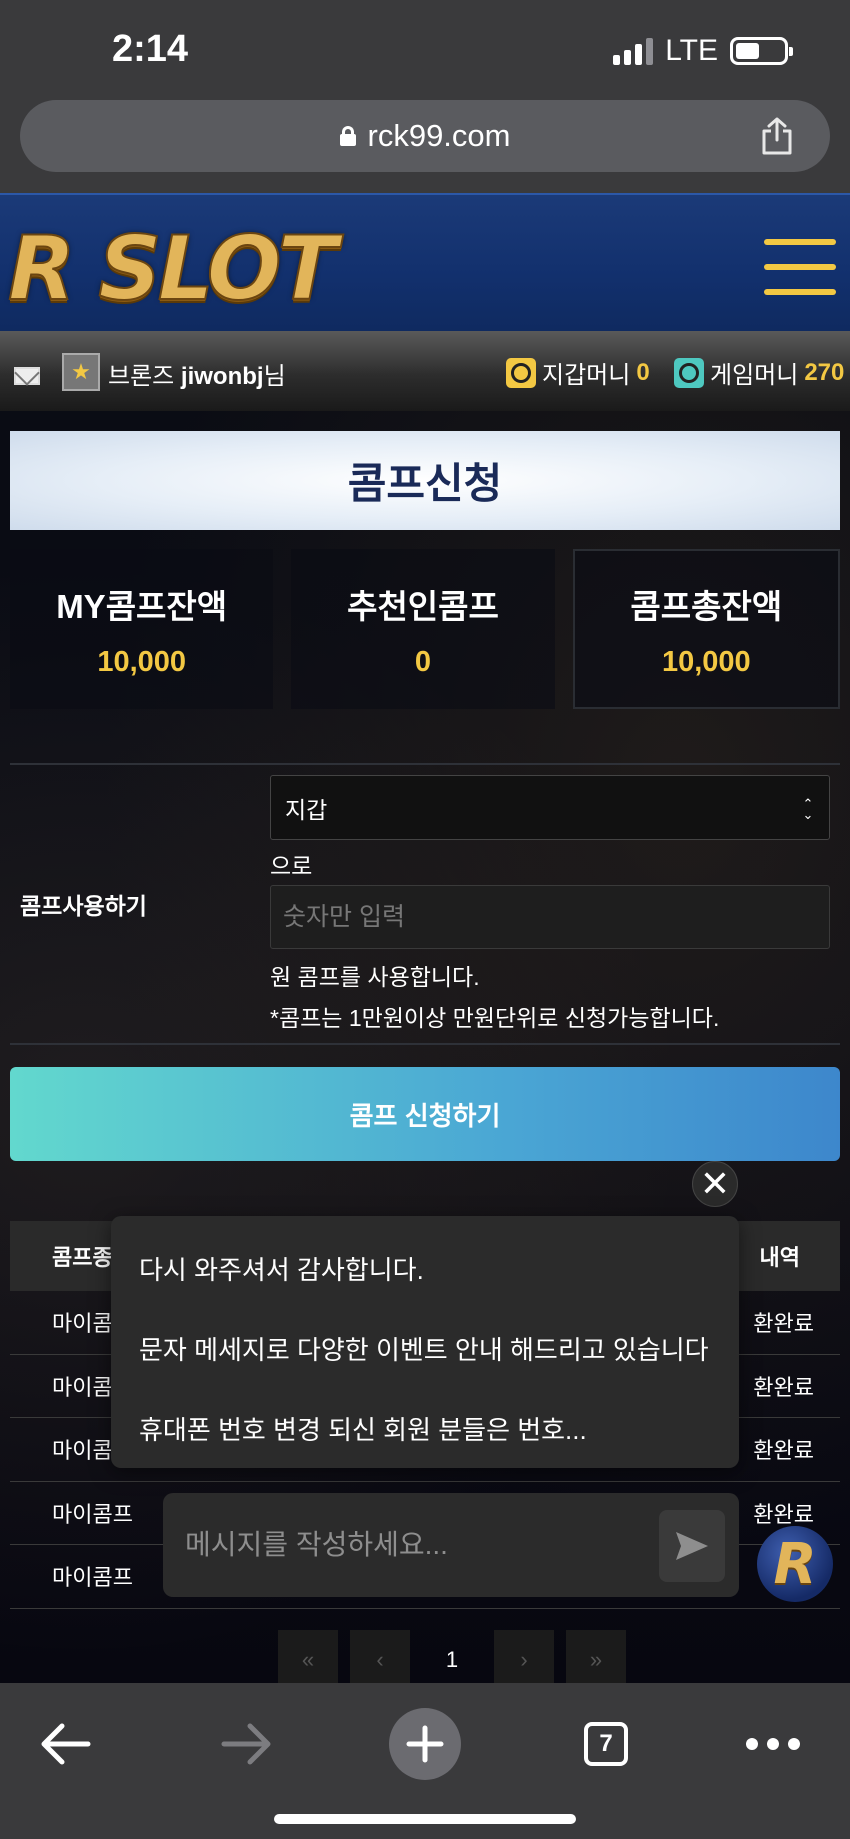  I want to click on comp-notice: *콤프는 1만원이상 만원단위로 신청가능합니다., so click(495, 1018).